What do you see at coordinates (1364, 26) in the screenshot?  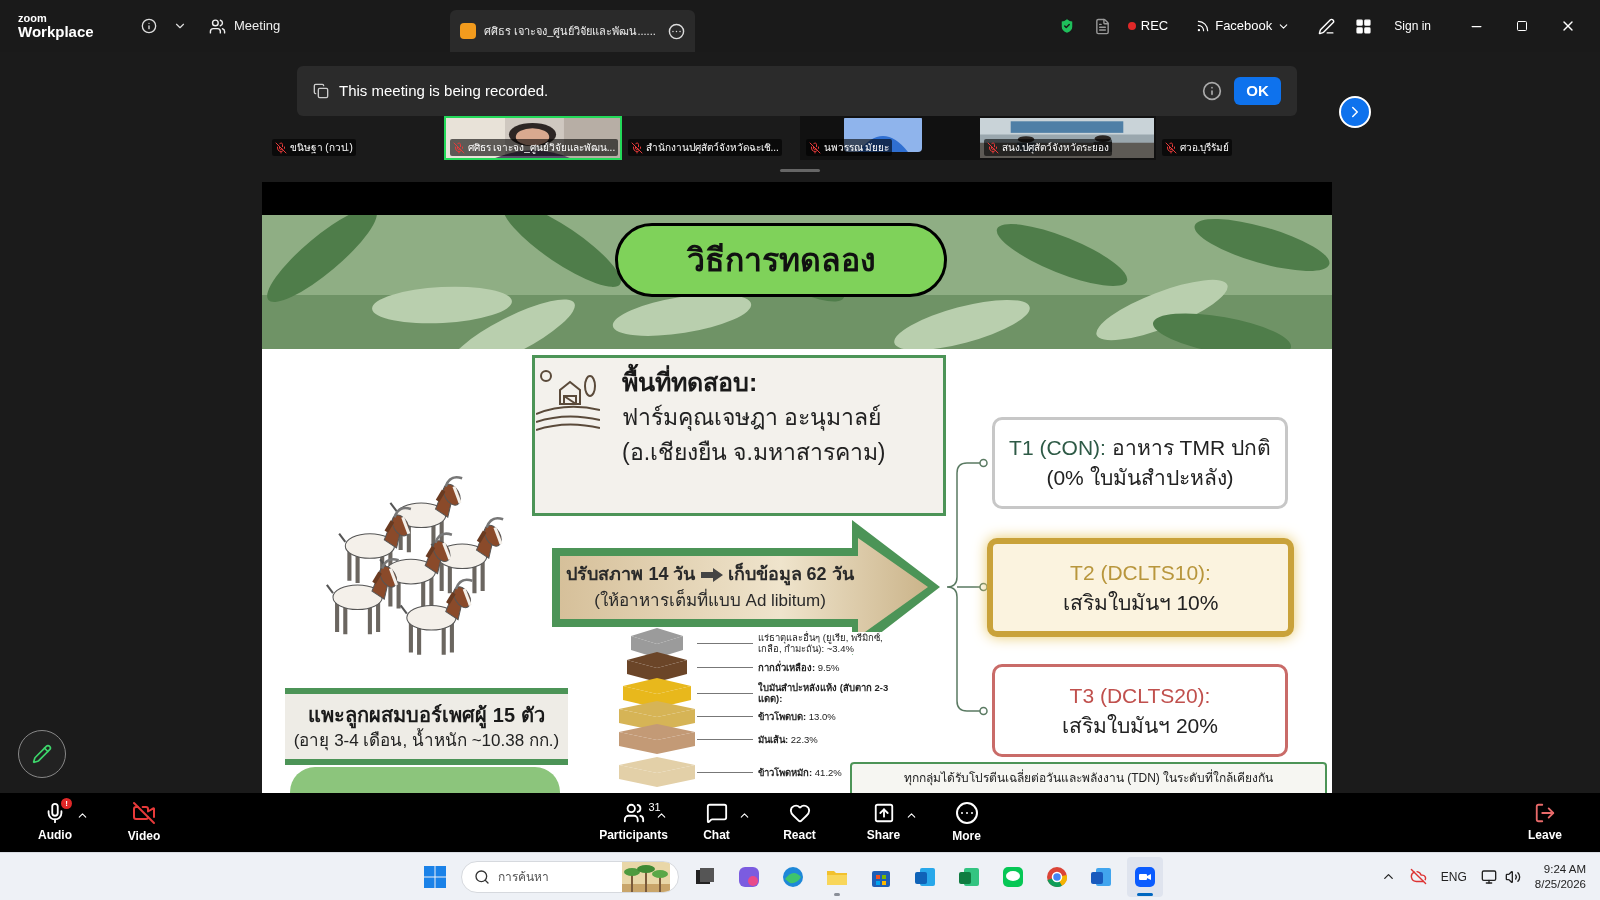 I see `grid-icon` at bounding box center [1364, 26].